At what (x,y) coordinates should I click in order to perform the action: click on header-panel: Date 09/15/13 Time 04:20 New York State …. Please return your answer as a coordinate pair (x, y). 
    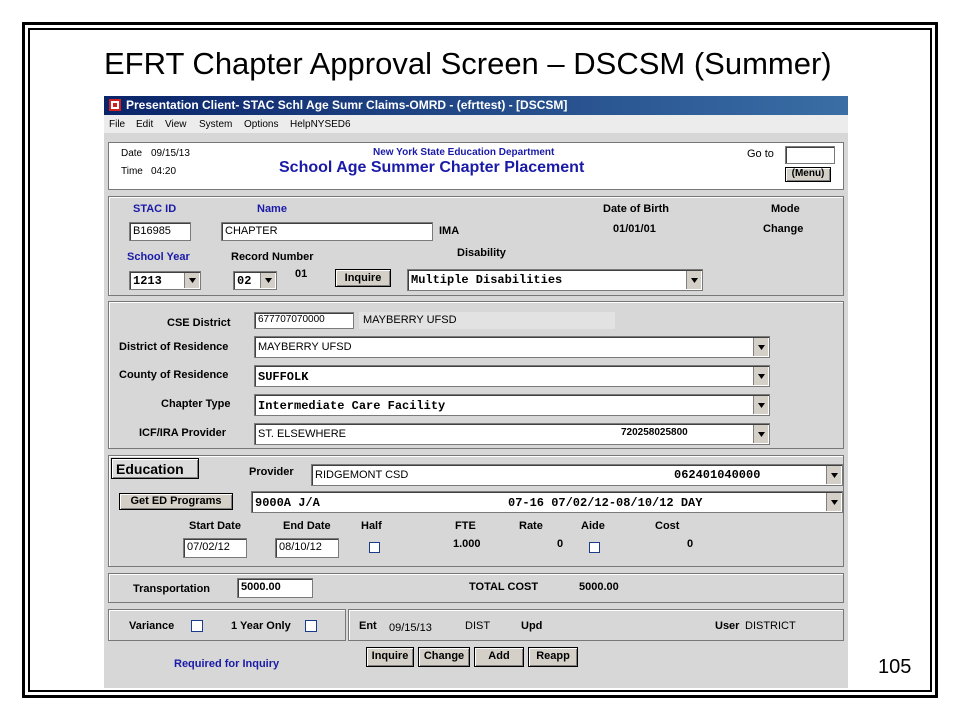
    Looking at the image, I should click on (476, 166).